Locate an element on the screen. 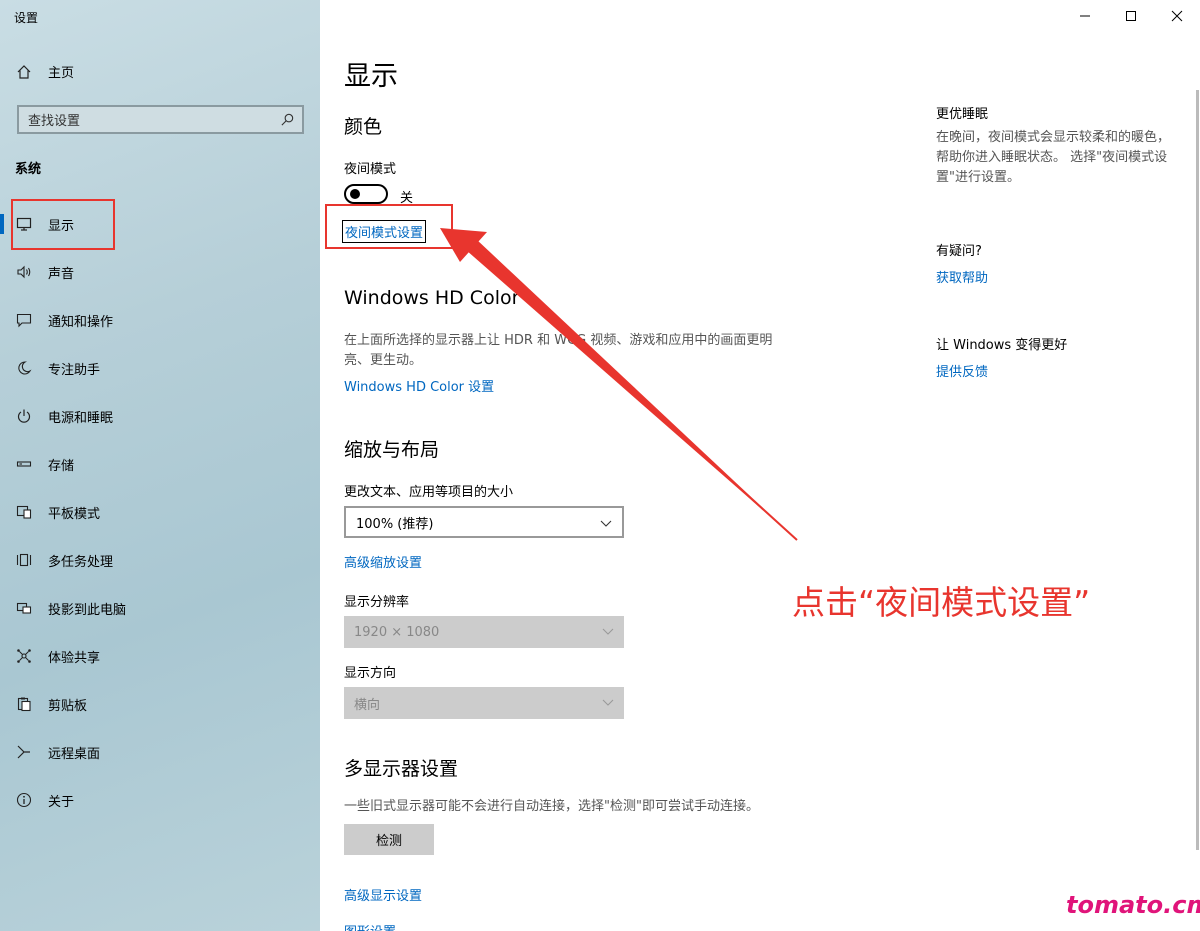 This screenshot has height=931, width=1200. scale-layout-heading: 缩放与布局 is located at coordinates (392, 450).